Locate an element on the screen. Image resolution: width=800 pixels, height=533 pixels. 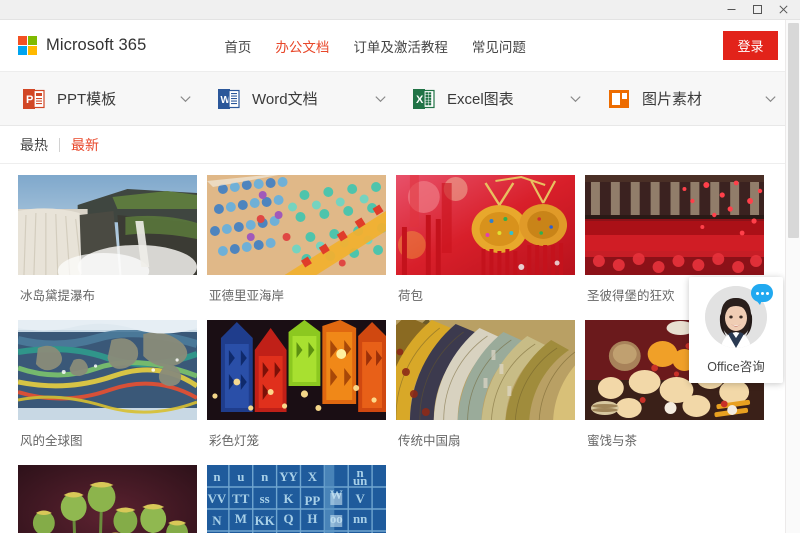
chat-bubble-icon is located at coordinates (762, 294).